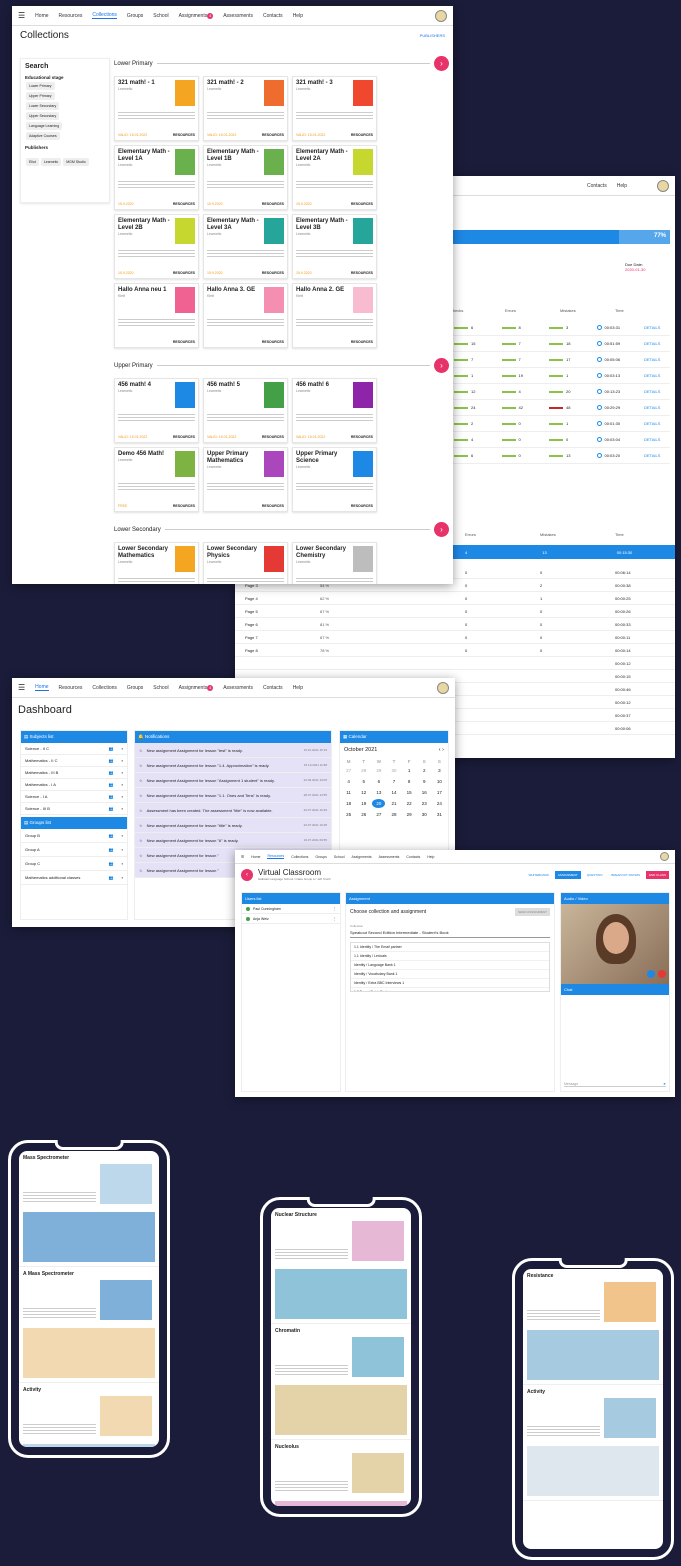  What do you see at coordinates (74, 749) in the screenshot?
I see `subject-item: Science - II C 👥 ▪` at bounding box center [74, 749].